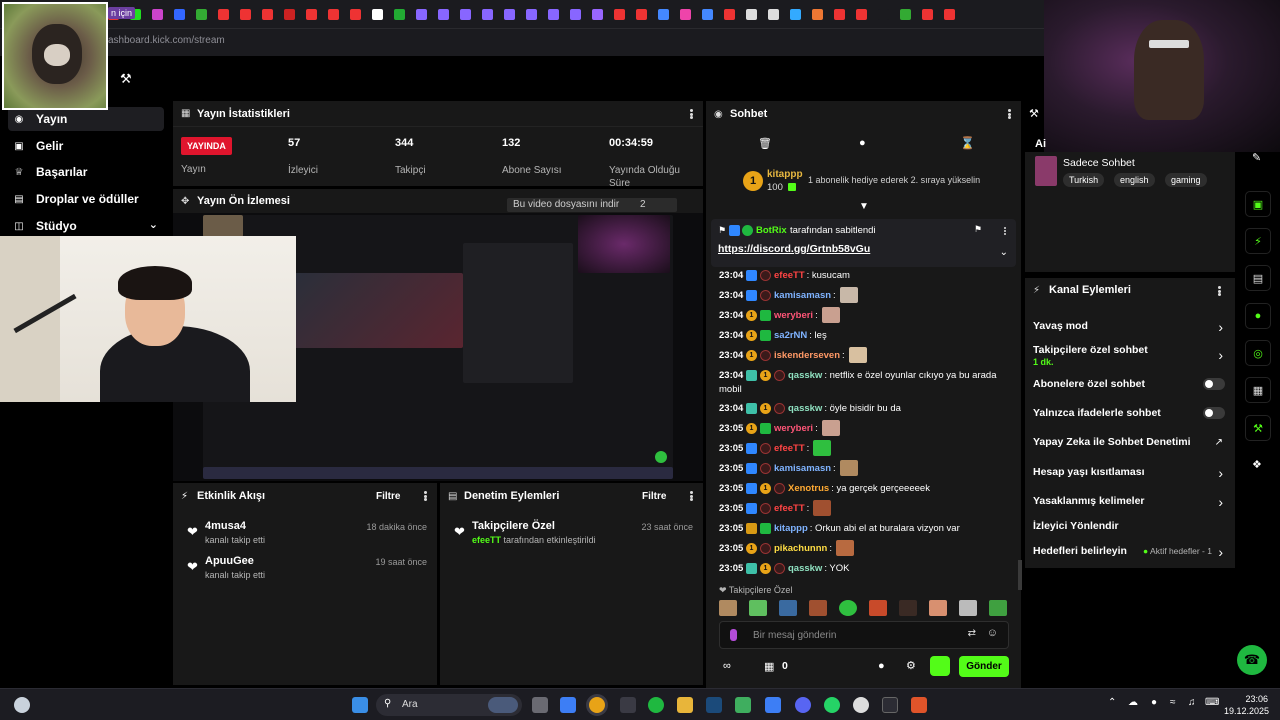 The width and height of the screenshot is (1280, 720). I want to click on message-user: kamisamasn, so click(802, 468).